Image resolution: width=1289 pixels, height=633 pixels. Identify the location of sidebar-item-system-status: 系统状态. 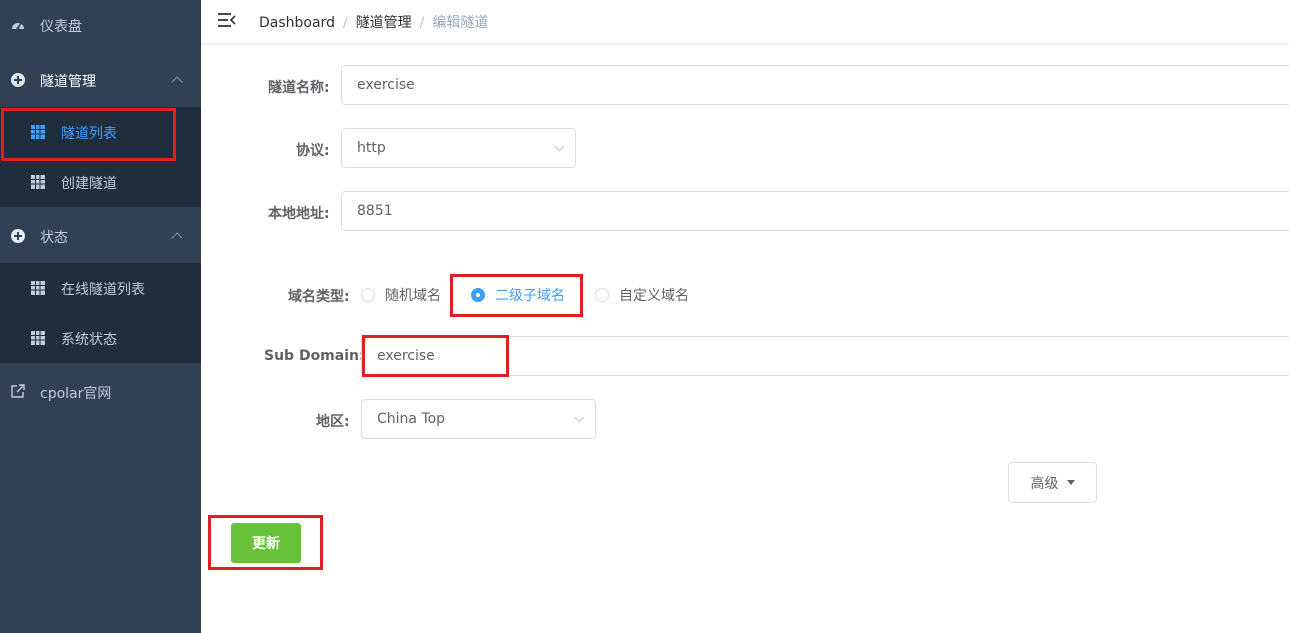
(100, 338).